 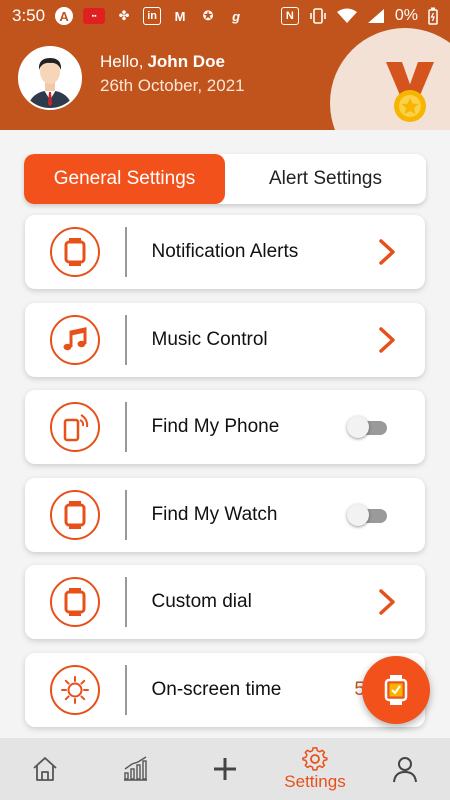 I want to click on settings-tabs: General Settings Alert Settings, so click(x=225, y=179).